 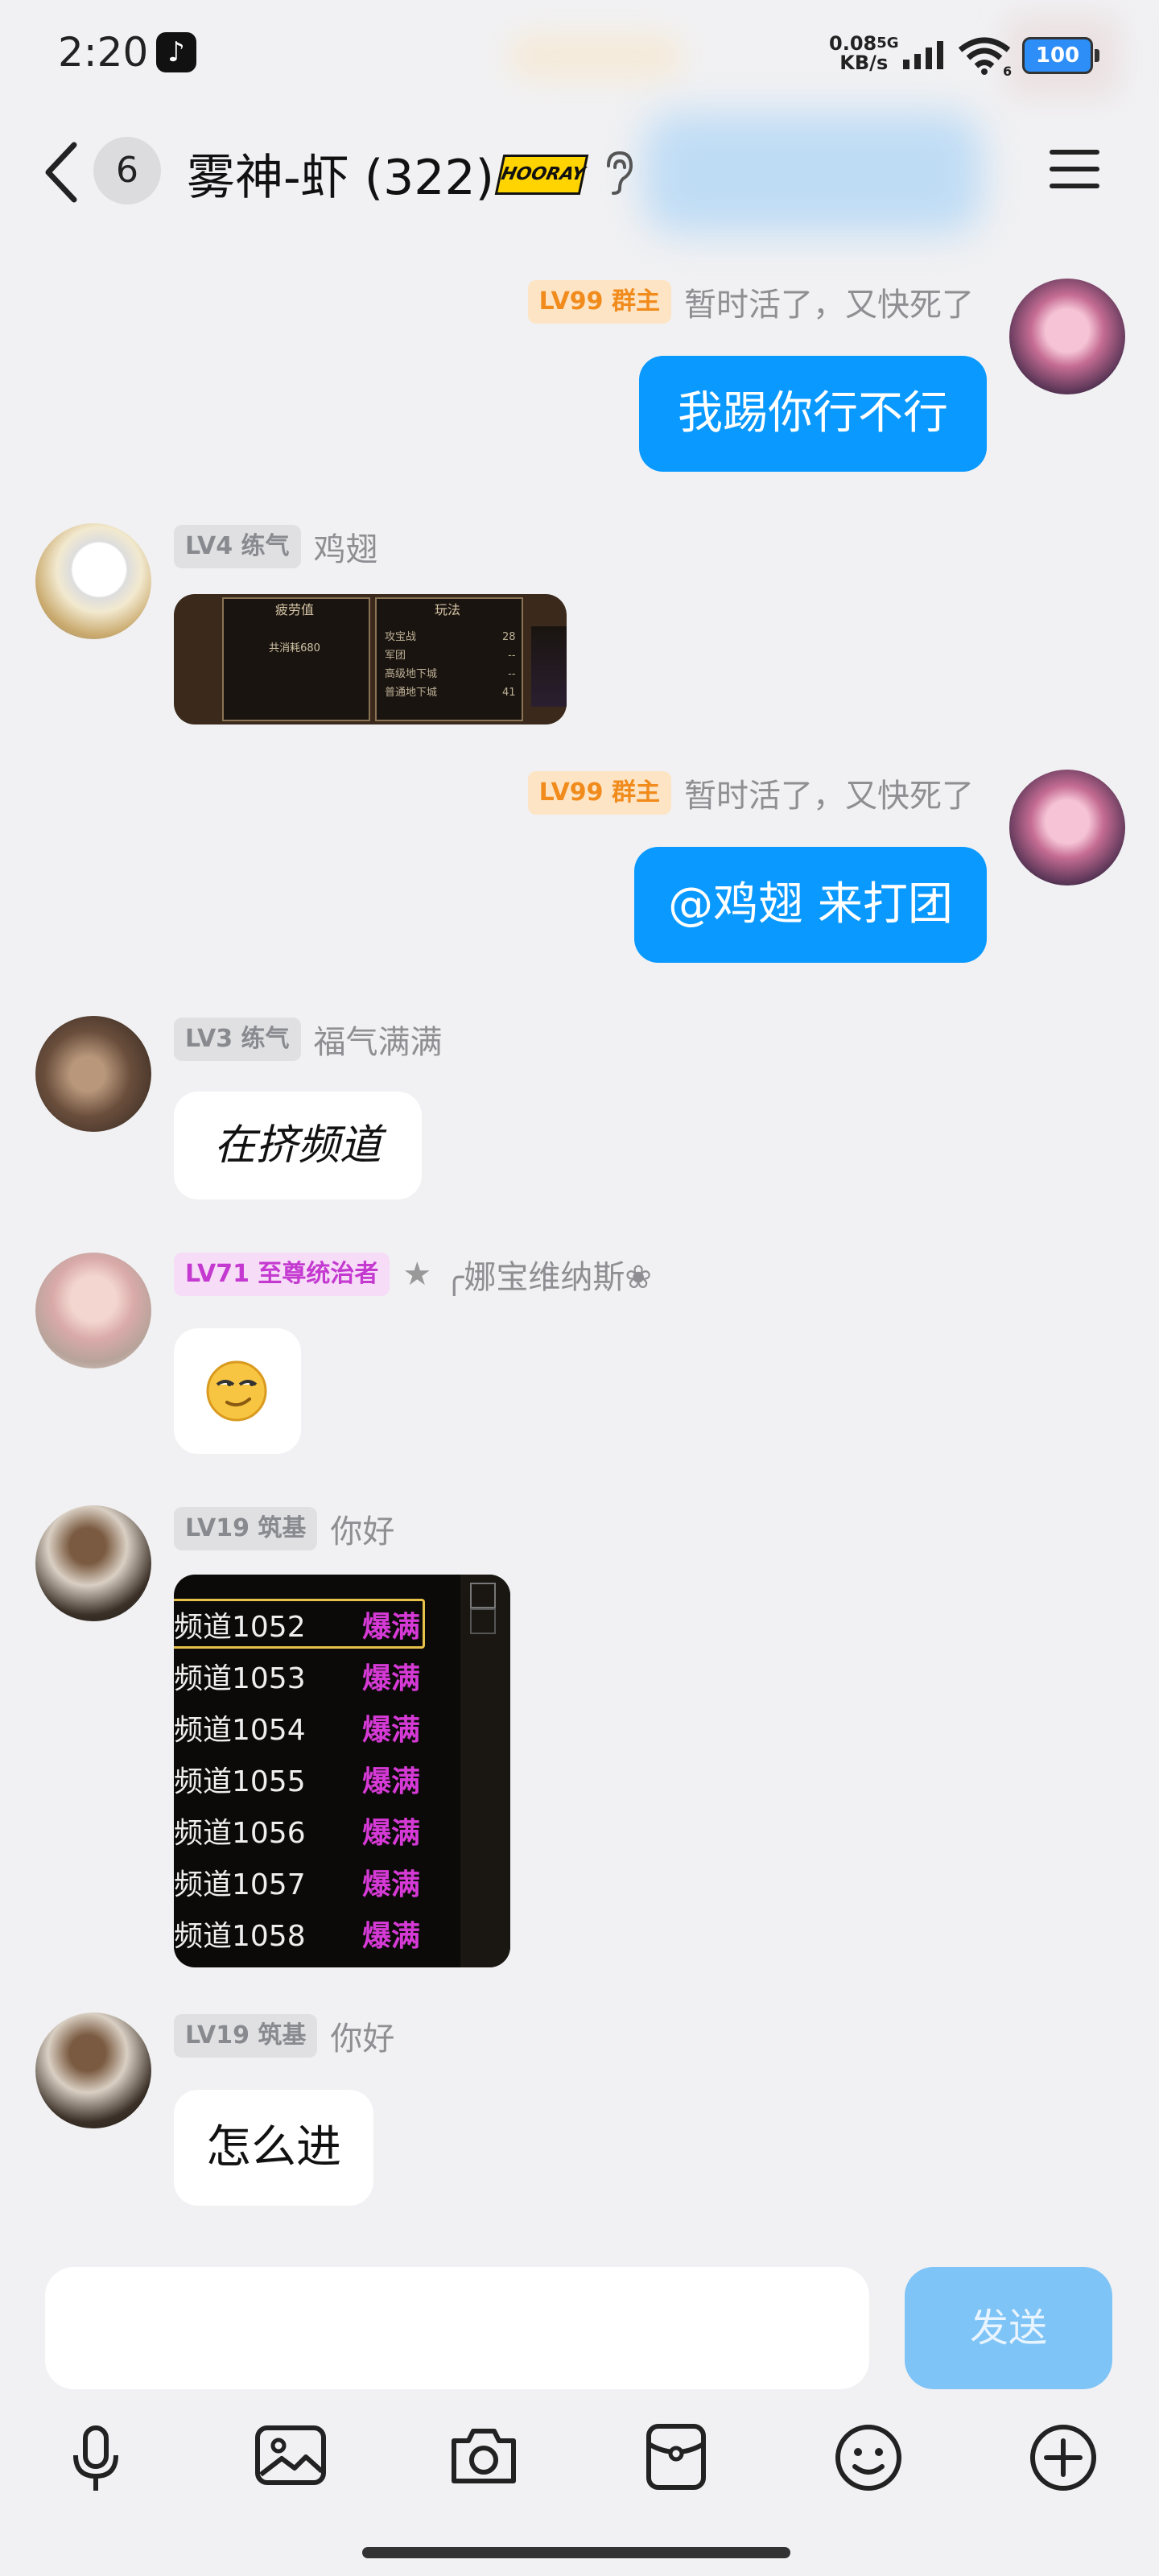 What do you see at coordinates (1060, 55) in the screenshot?
I see `battery-icon: 100` at bounding box center [1060, 55].